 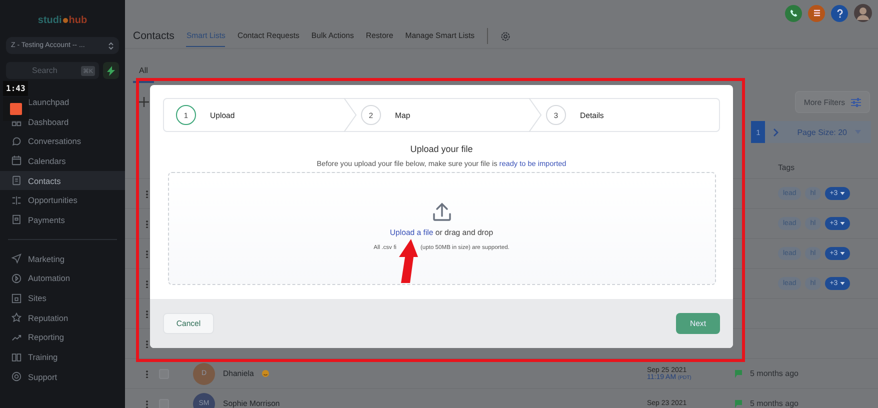 What do you see at coordinates (63, 21) in the screenshot?
I see `logo: studi hub` at bounding box center [63, 21].